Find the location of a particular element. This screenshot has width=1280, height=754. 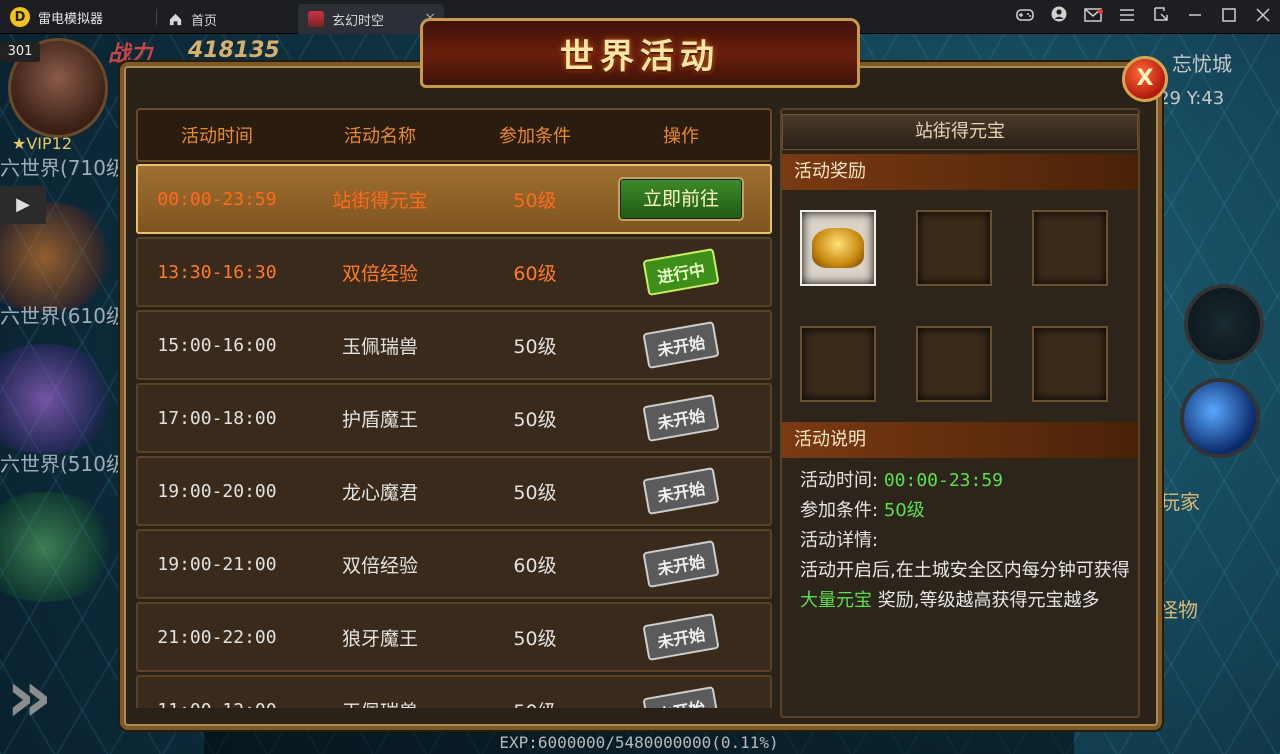

activity-time: 17:00-18:00 is located at coordinates (217, 418).